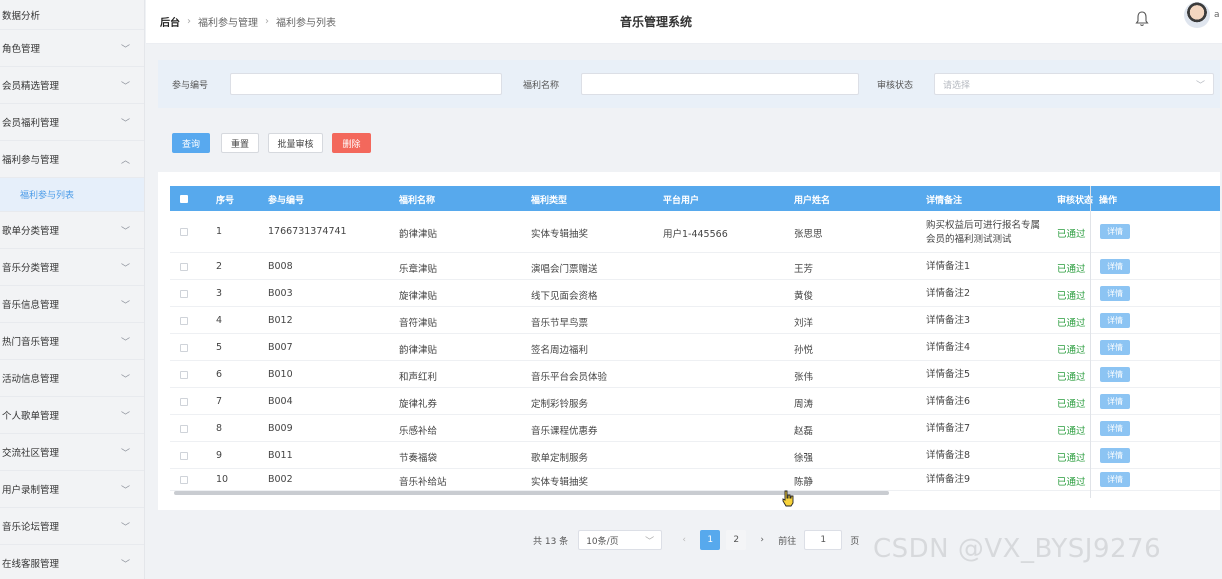 The width and height of the screenshot is (1222, 579). Describe the element at coordinates (695, 428) in the screenshot. I see `table-row: 8 B009 乐感补给 音乐课程优惠券 赵磊 详情备注7 已通过 详情` at that location.